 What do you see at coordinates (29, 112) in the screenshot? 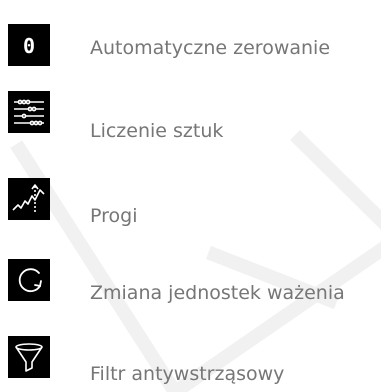
I see `piece-count-icon` at bounding box center [29, 112].